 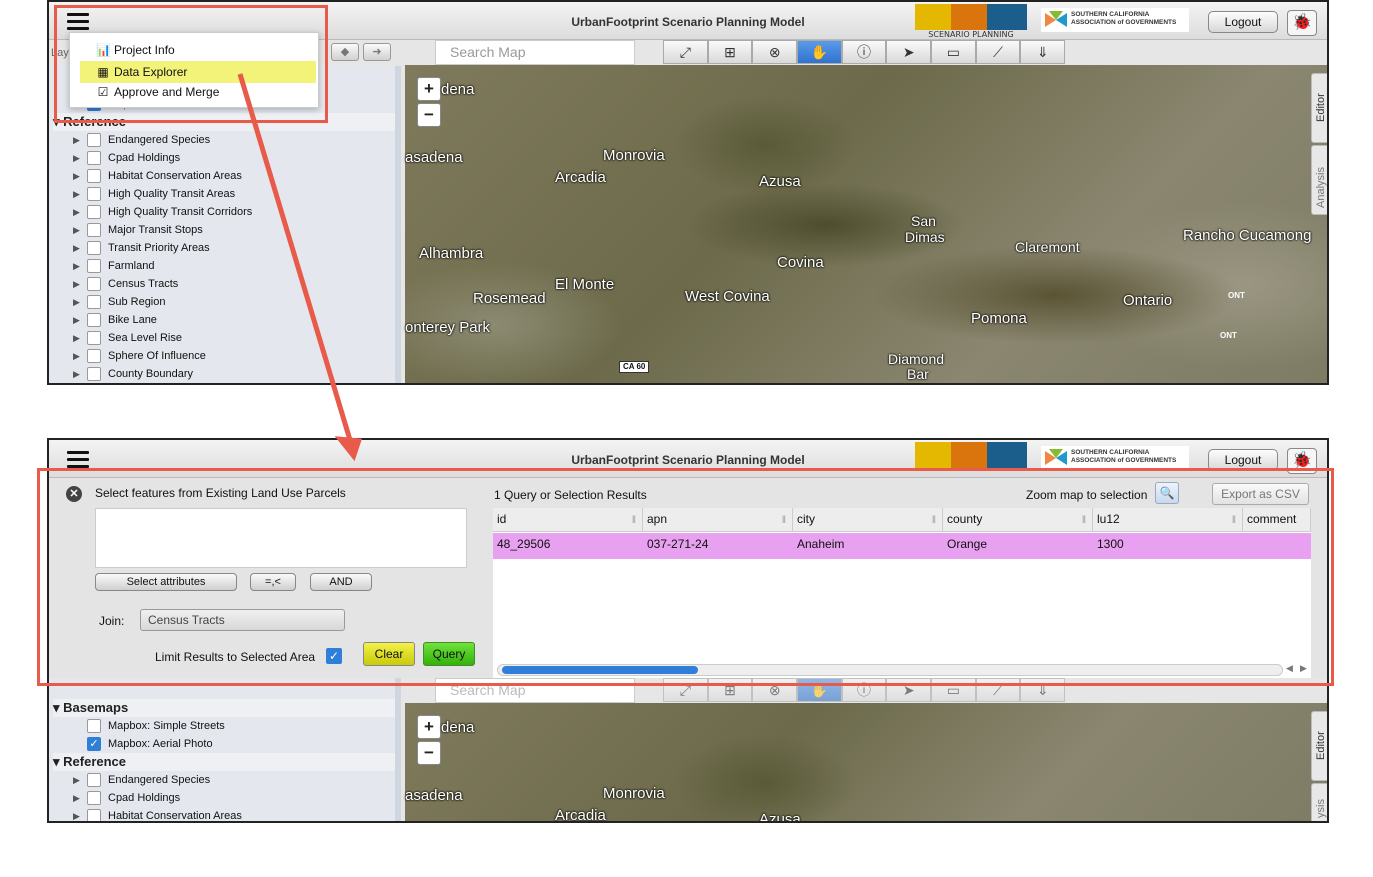 What do you see at coordinates (1043, 52) in the screenshot?
I see `export-icon: ⇓` at bounding box center [1043, 52].